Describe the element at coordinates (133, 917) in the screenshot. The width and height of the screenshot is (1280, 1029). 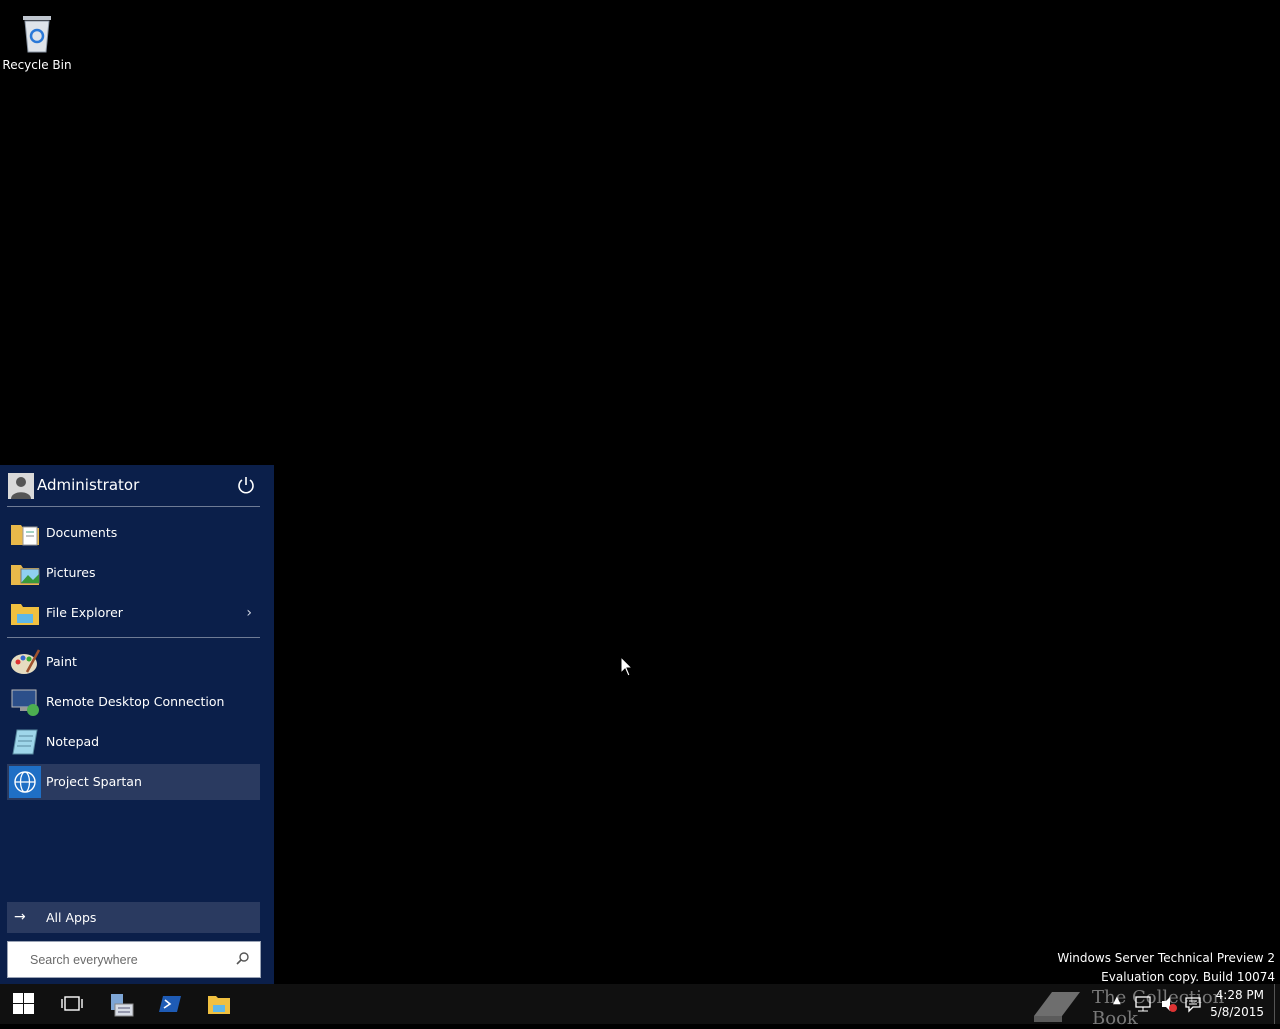
I see `all-apps-button: → All Apps` at that location.